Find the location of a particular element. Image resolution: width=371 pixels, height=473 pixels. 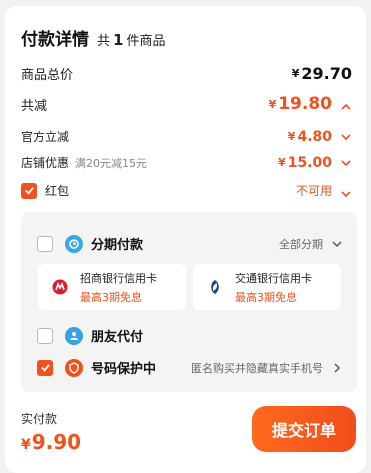

friend-pay-checkbox is located at coordinates (45, 335).